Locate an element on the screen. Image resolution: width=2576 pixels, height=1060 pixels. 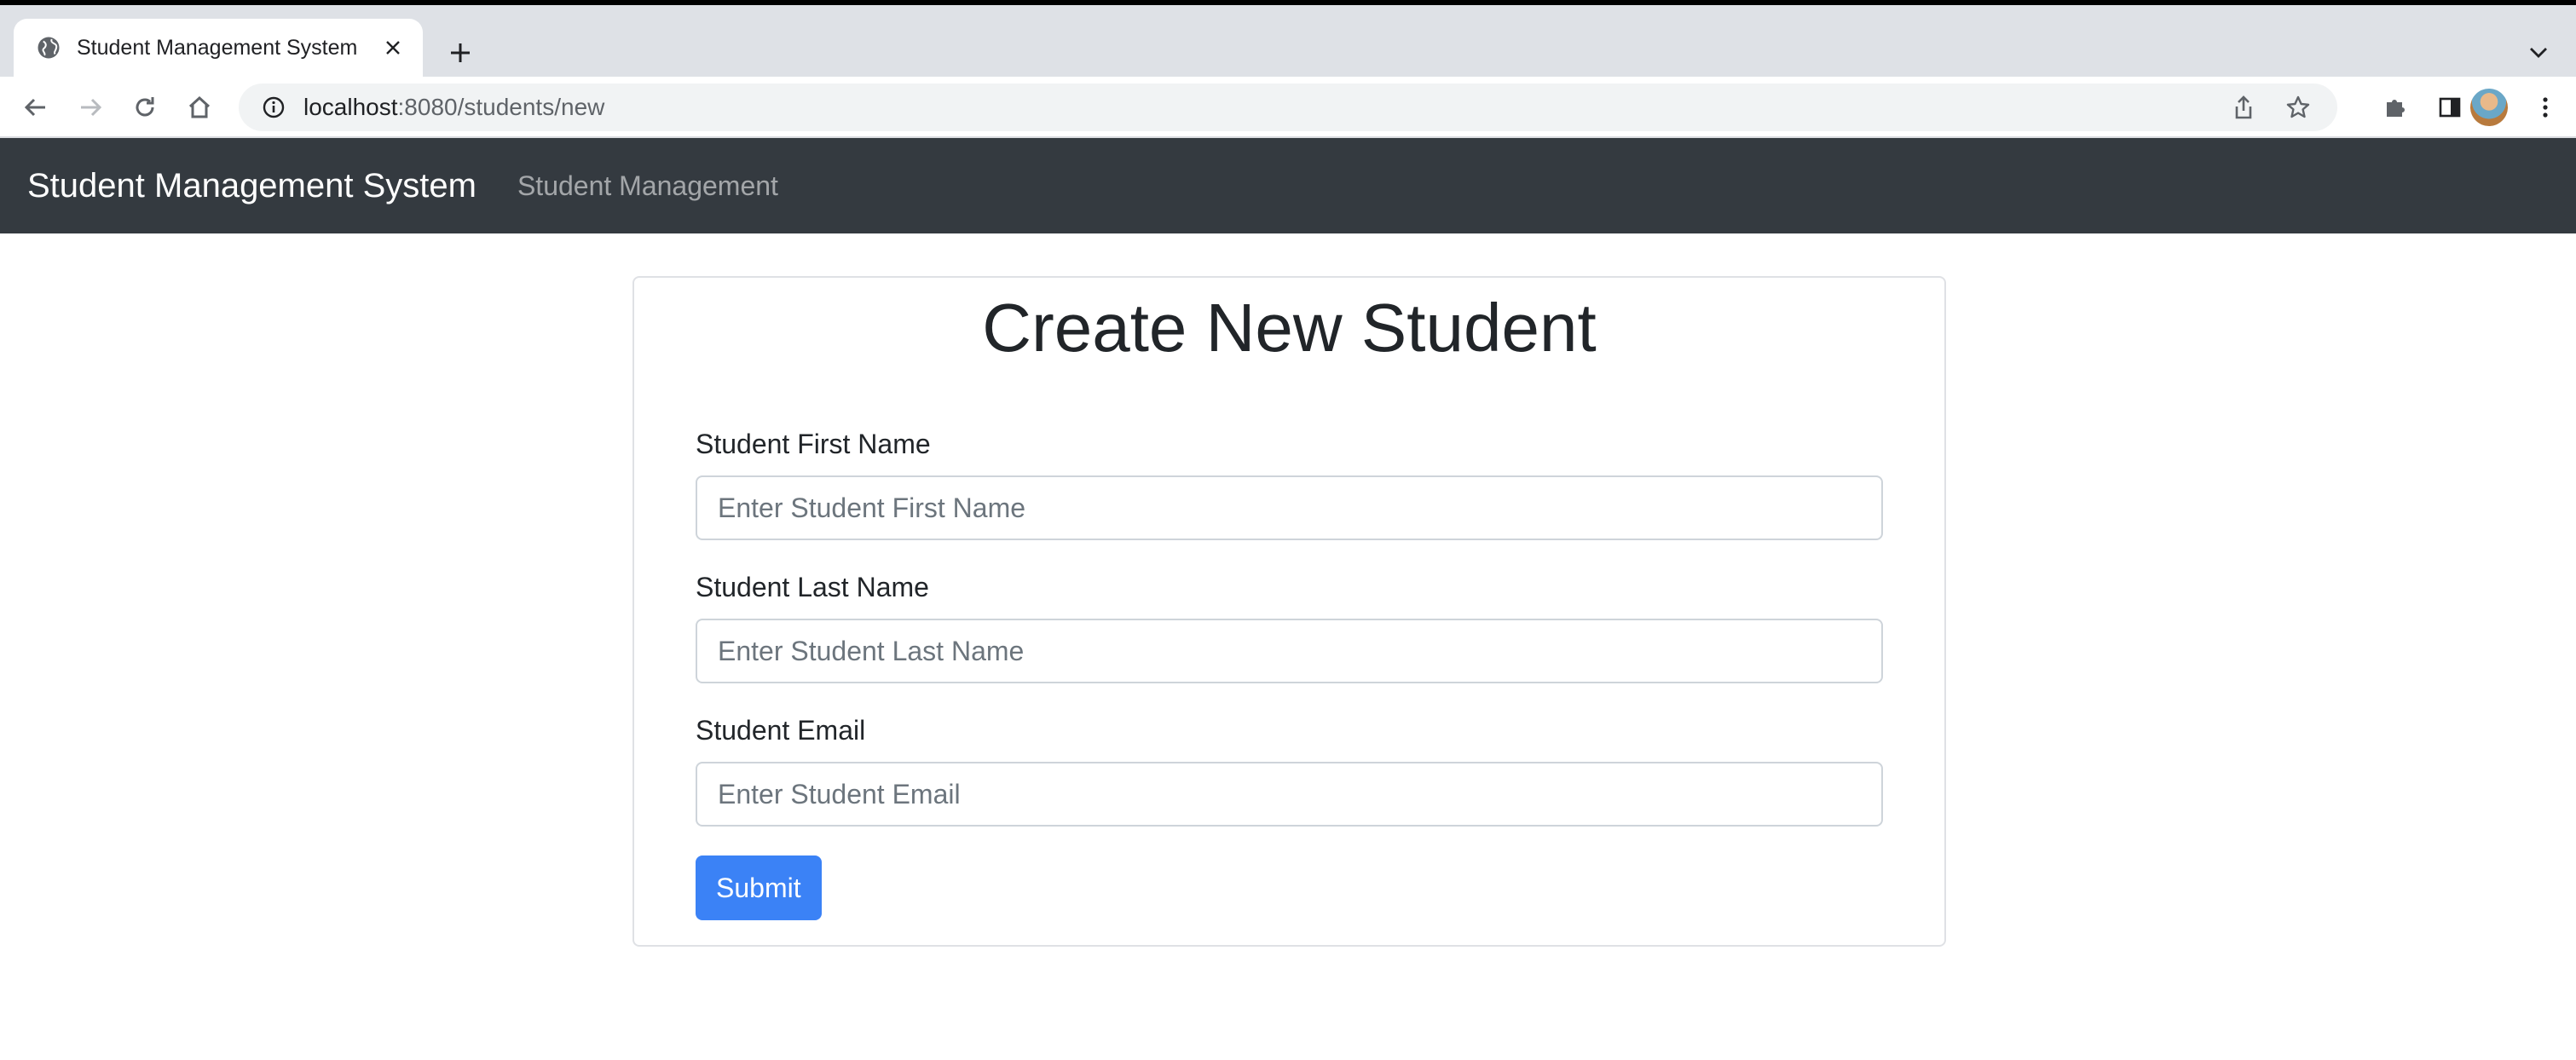
email-group: Student Email is located at coordinates (1289, 768).